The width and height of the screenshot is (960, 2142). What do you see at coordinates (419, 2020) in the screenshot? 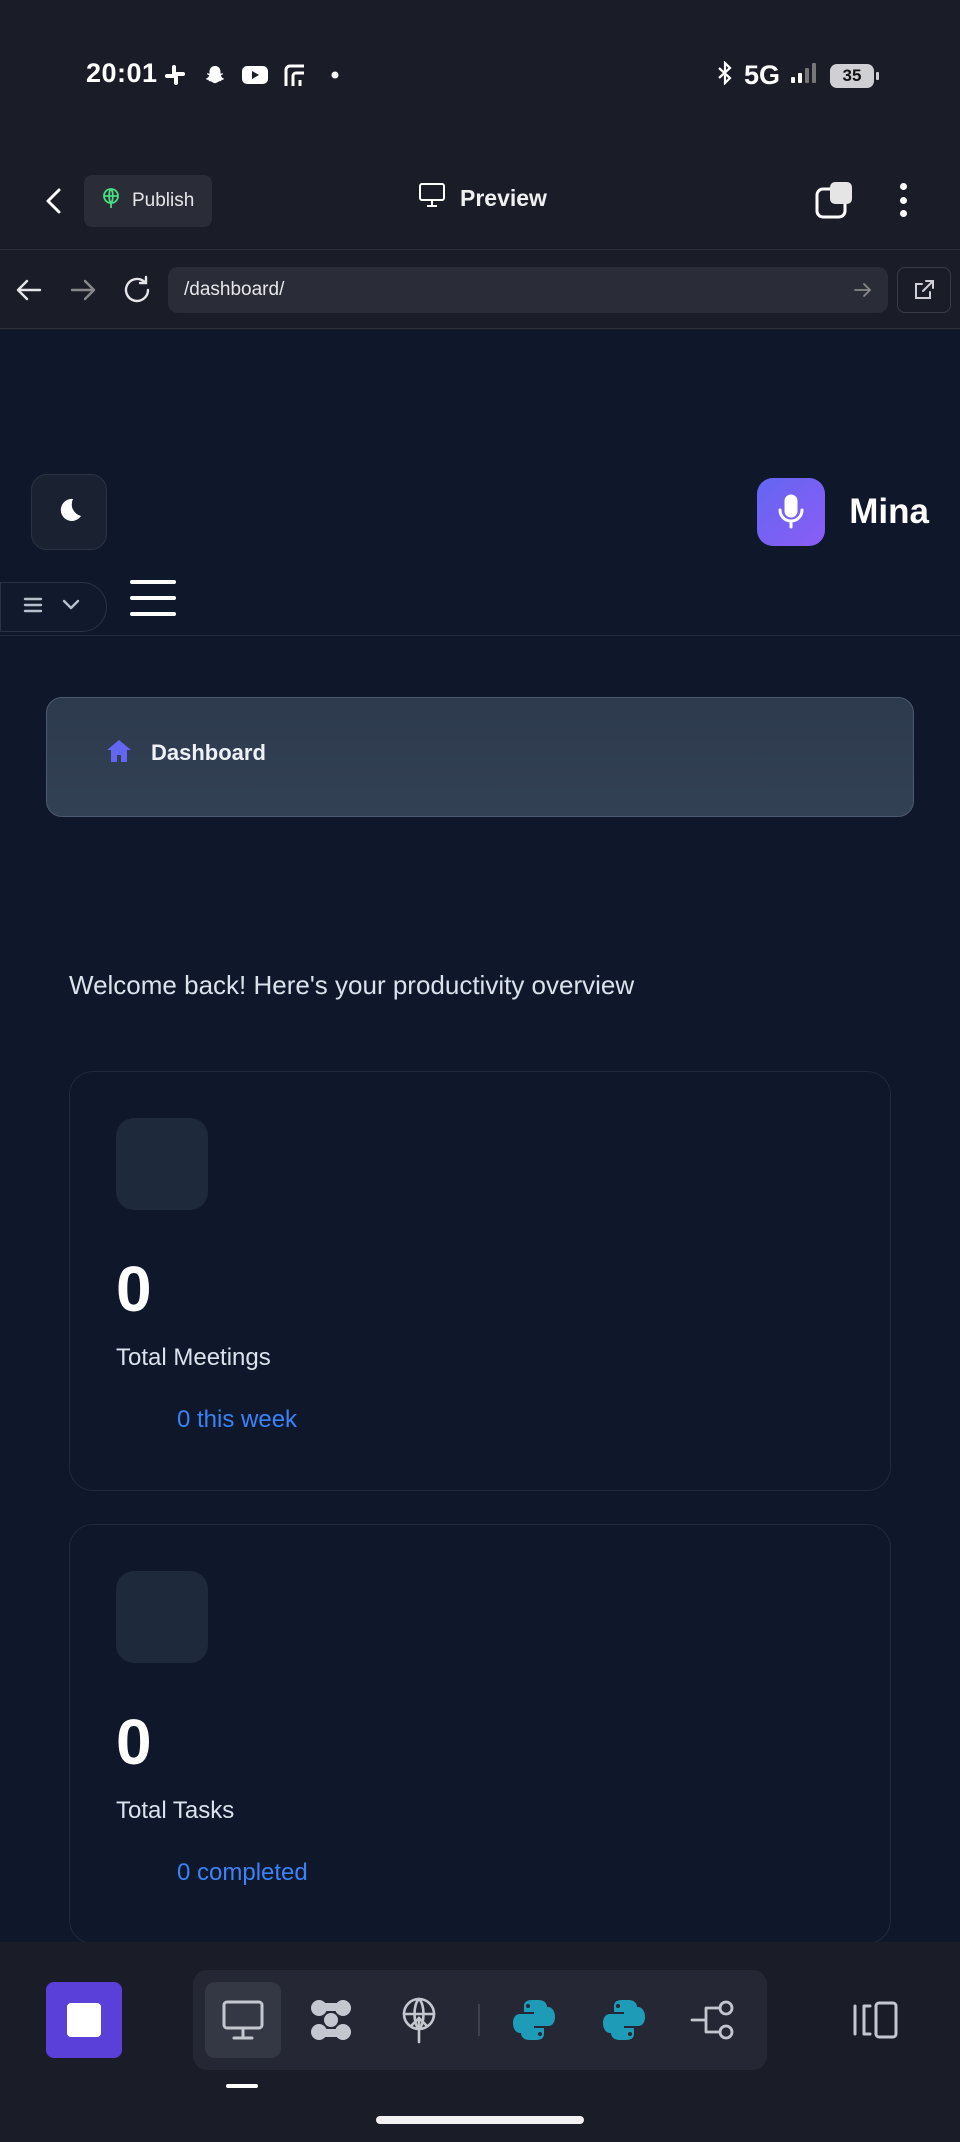
I see `deploy-icon` at bounding box center [419, 2020].